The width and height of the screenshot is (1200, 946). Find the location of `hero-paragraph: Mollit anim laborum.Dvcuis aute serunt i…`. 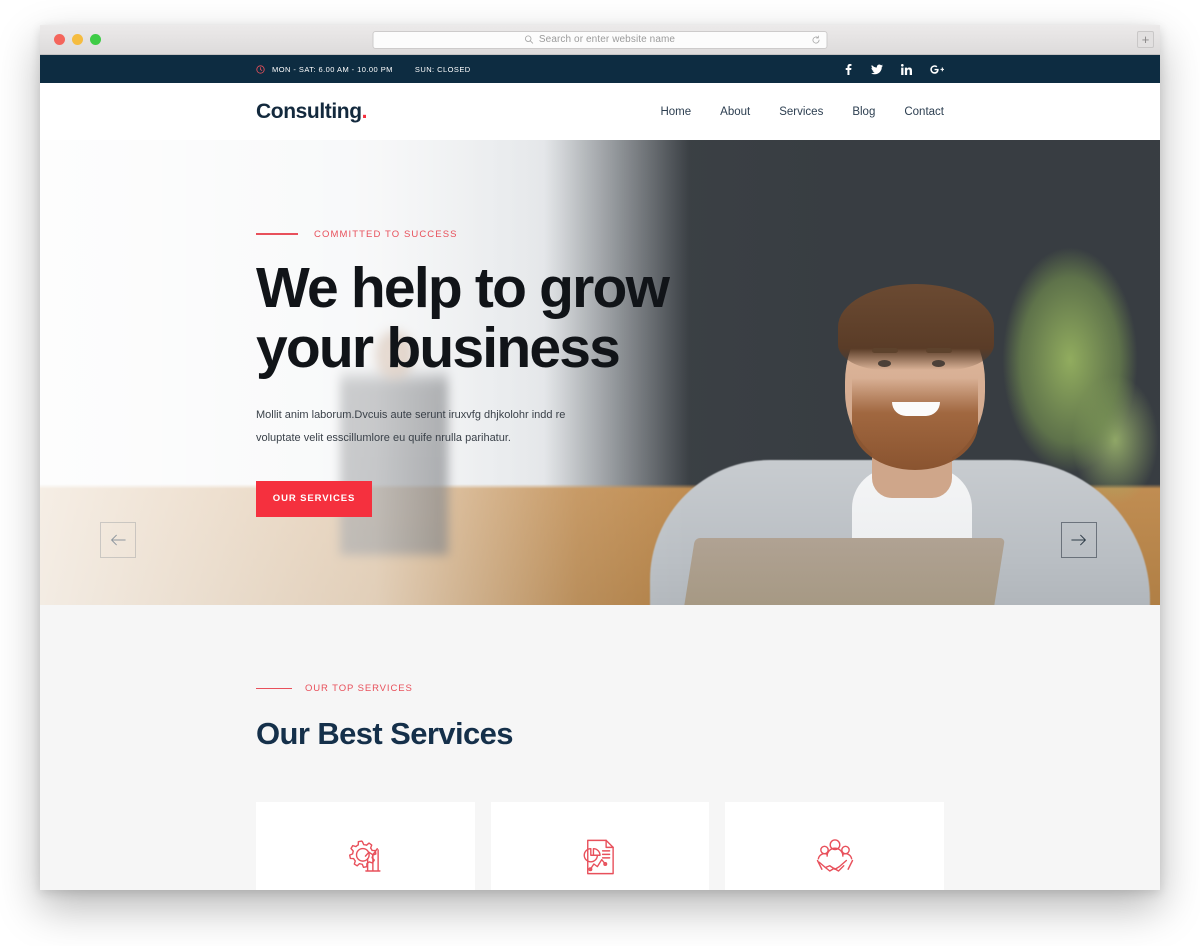

hero-paragraph: Mollit anim laborum.Dvcuis aute serunt i… is located at coordinates (411, 427).